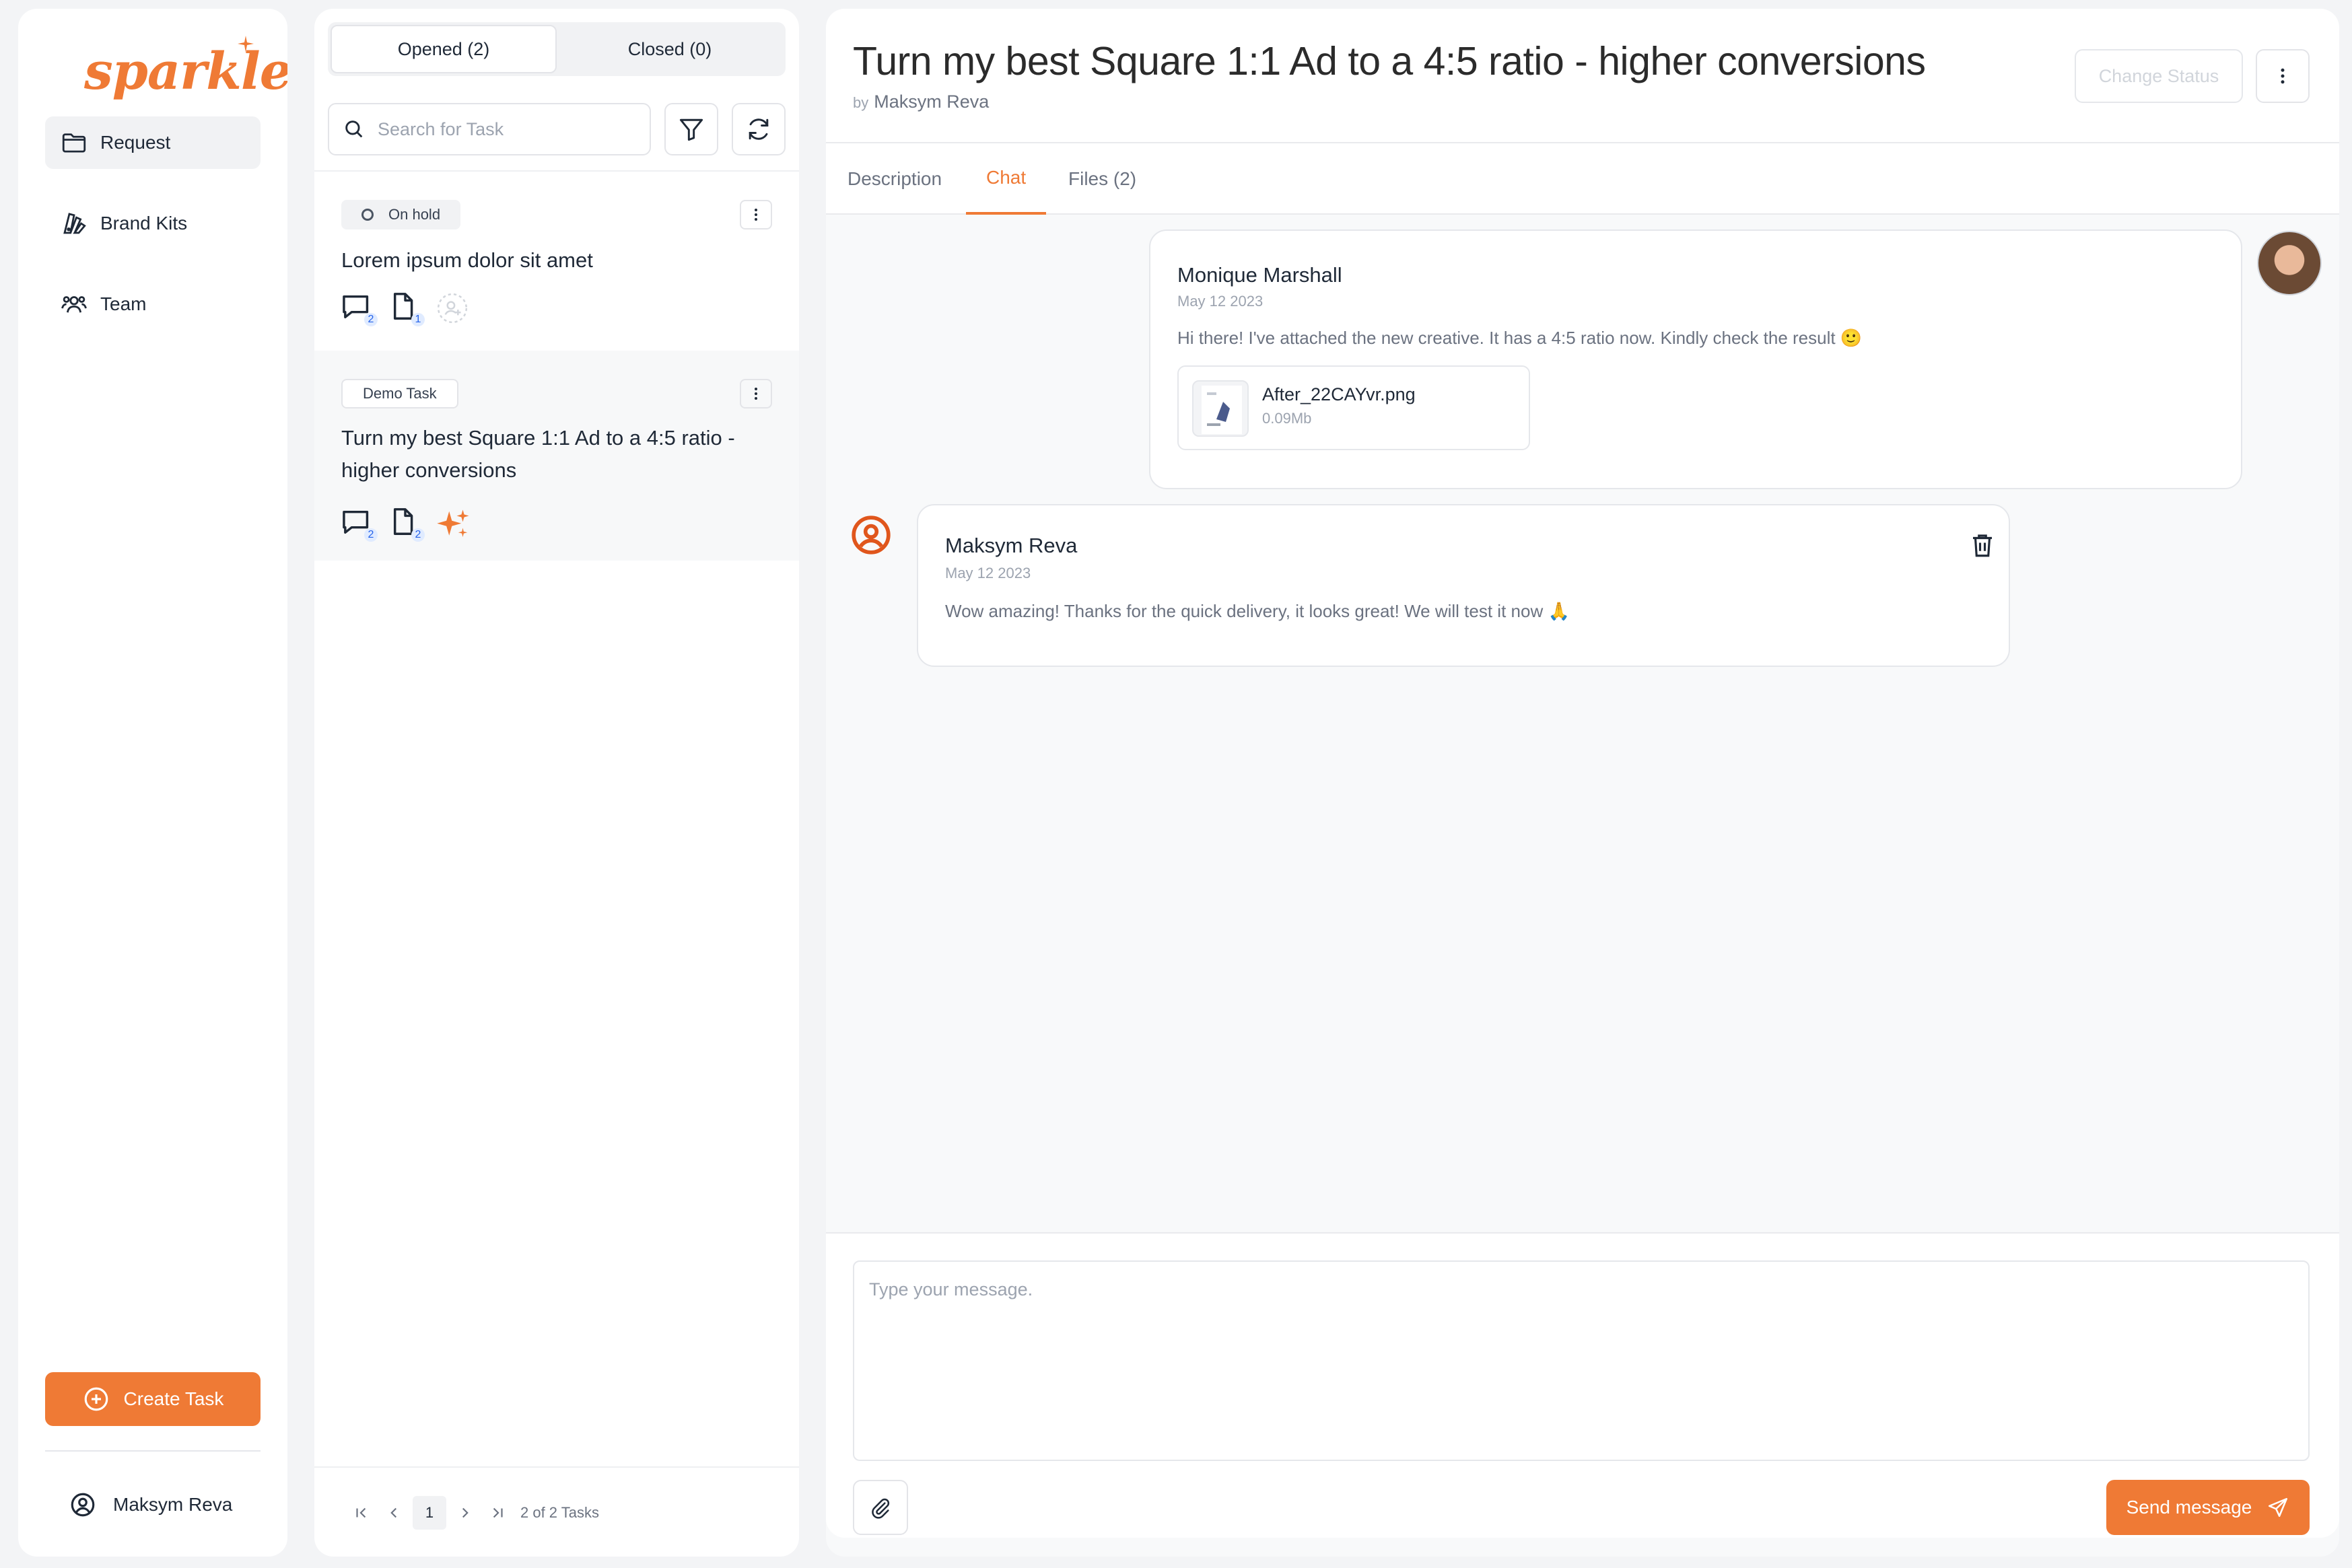  I want to click on files-indicator: 1, so click(406, 309).